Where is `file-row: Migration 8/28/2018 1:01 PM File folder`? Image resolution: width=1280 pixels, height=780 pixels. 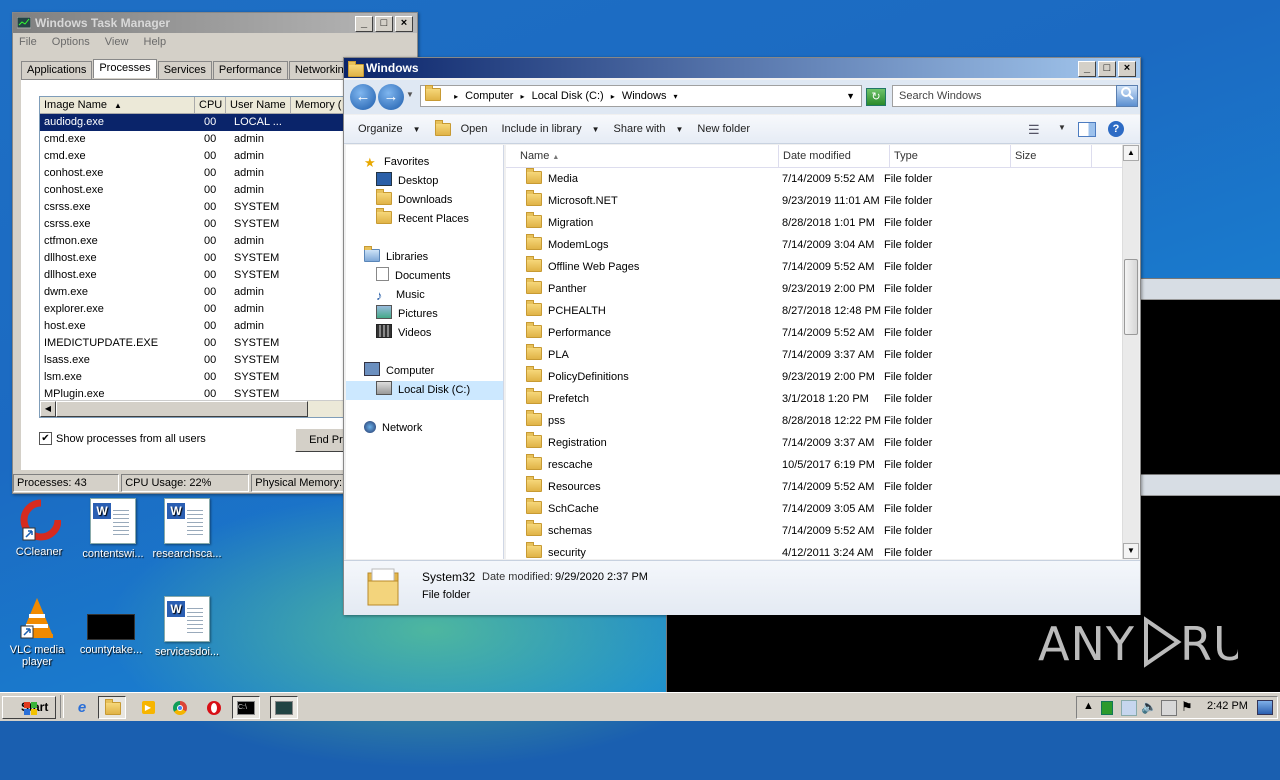 file-row: Migration 8/28/2018 1:01 PM File folder is located at coordinates (814, 223).